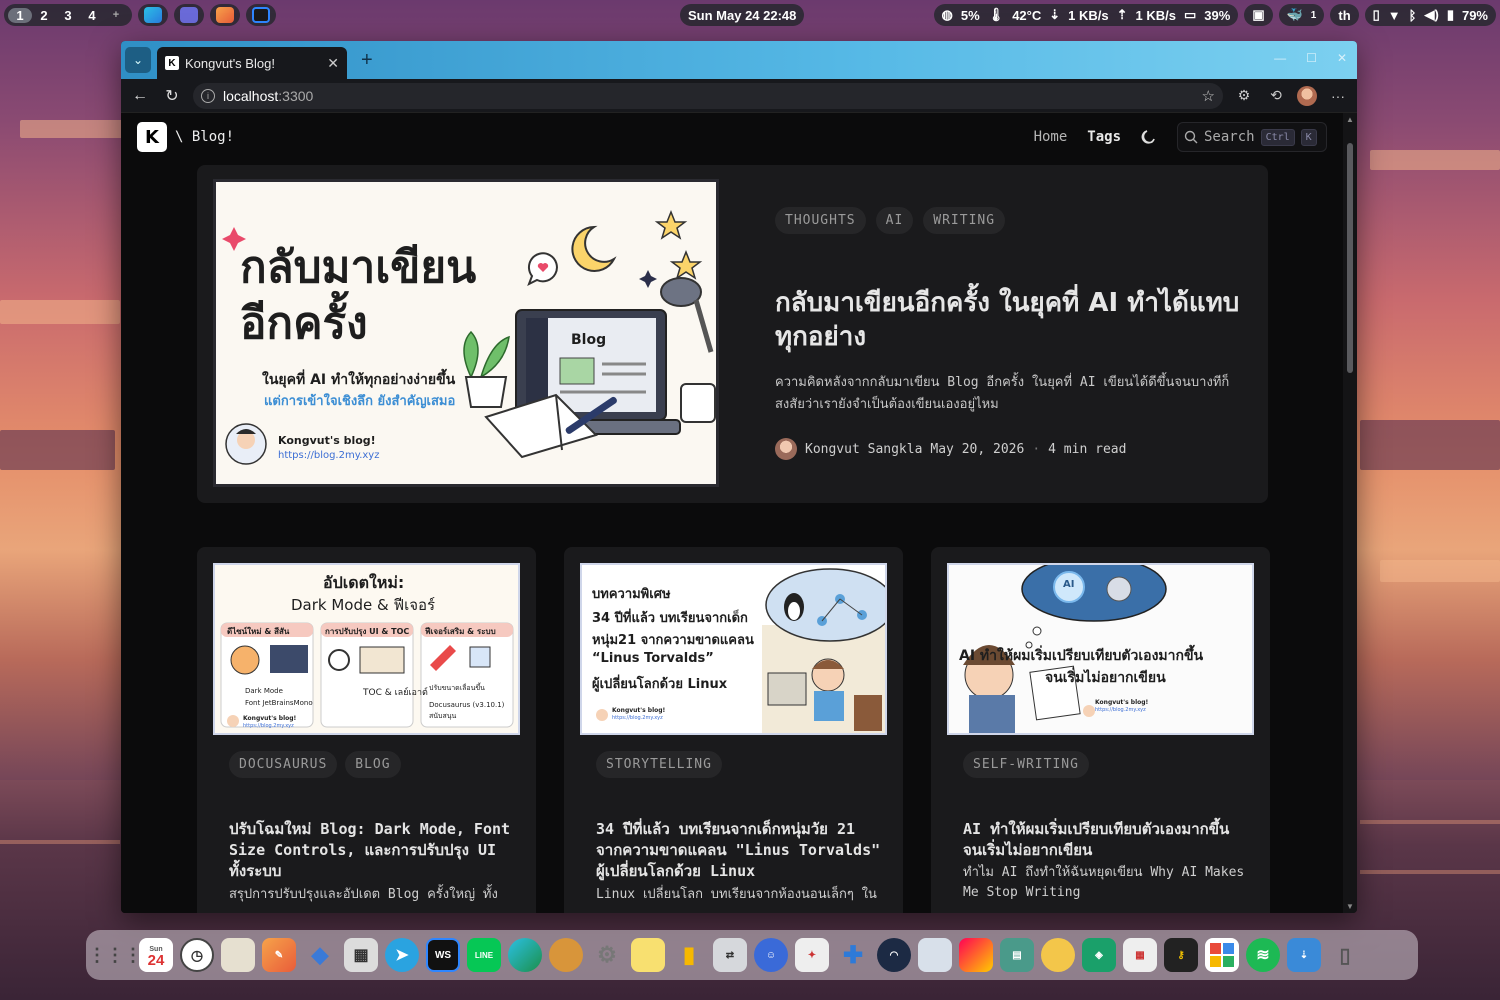  Describe the element at coordinates (402, 955) in the screenshot. I see `telegram-icon: ➤` at that location.